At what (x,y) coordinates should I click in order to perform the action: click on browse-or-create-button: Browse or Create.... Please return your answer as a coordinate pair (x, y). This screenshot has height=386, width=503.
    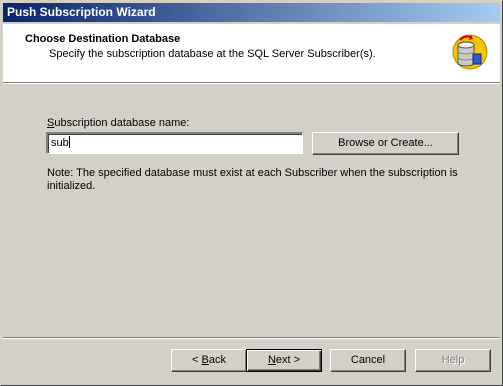
    Looking at the image, I should click on (385, 143).